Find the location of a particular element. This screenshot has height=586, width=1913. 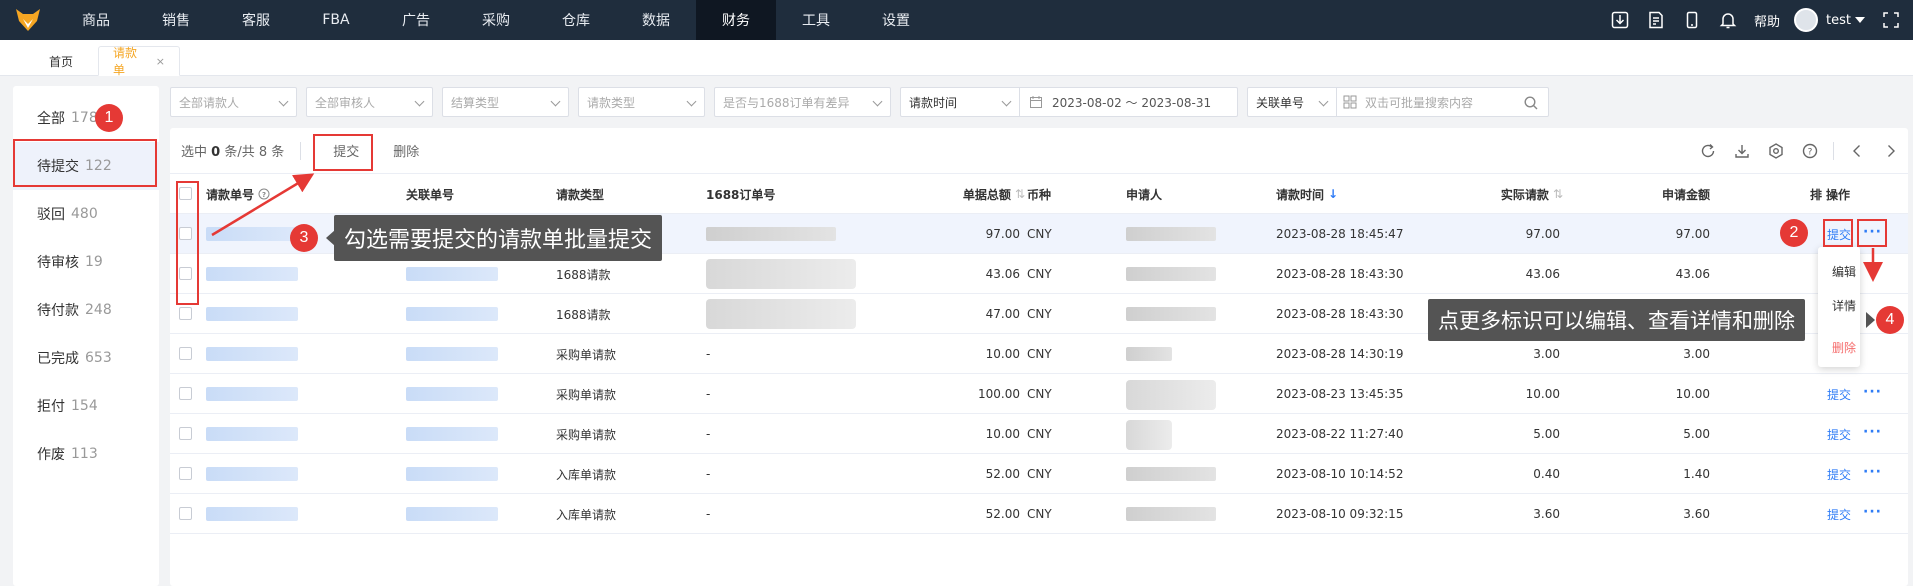

nav-item-sales: 销售 is located at coordinates (176, 20).